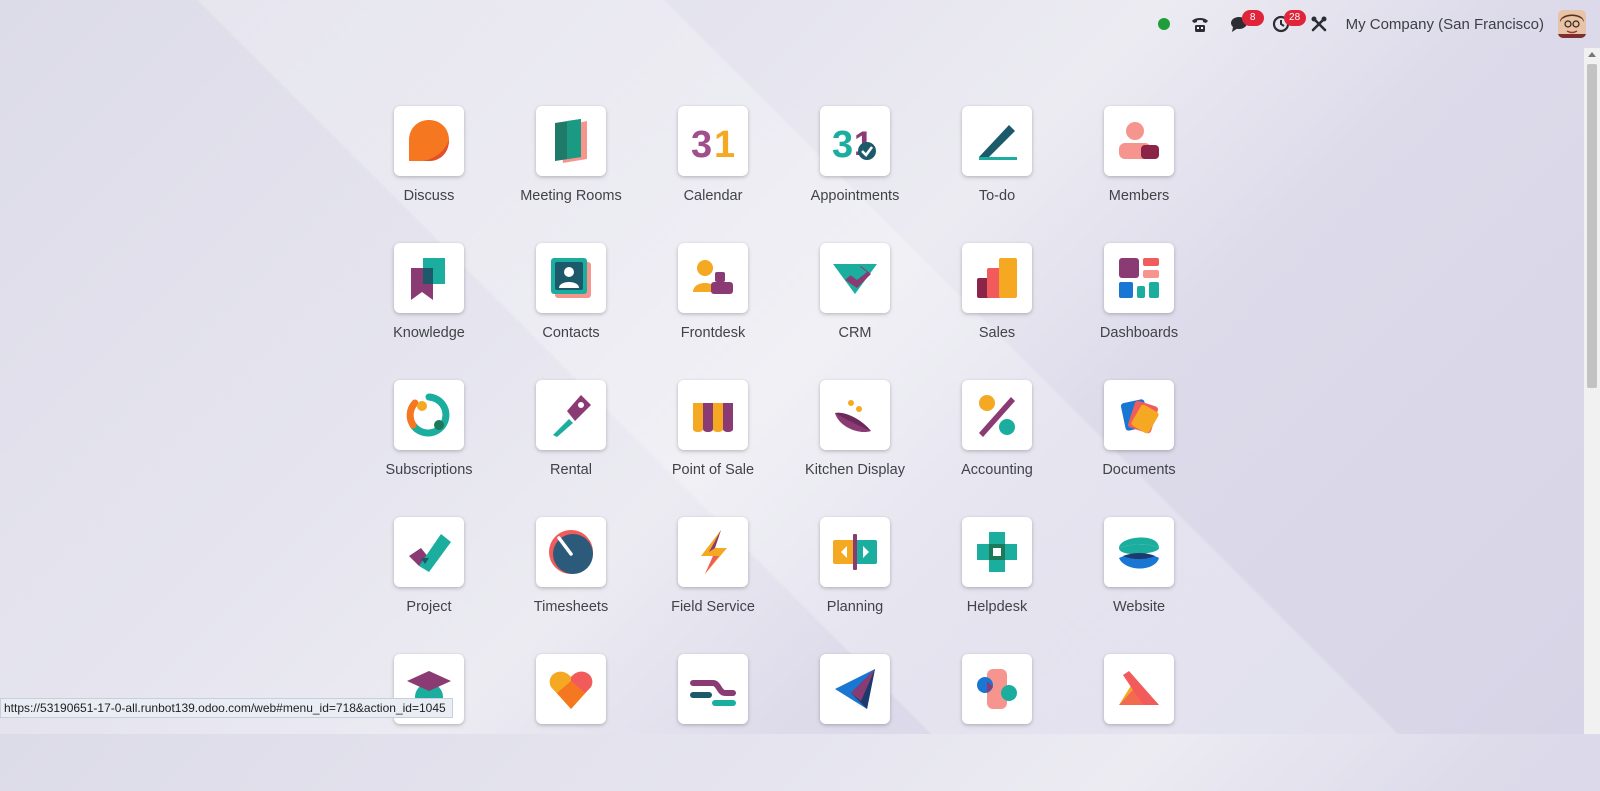 The height and width of the screenshot is (791, 1600). What do you see at coordinates (997, 333) in the screenshot?
I see `app-label: Sales` at bounding box center [997, 333].